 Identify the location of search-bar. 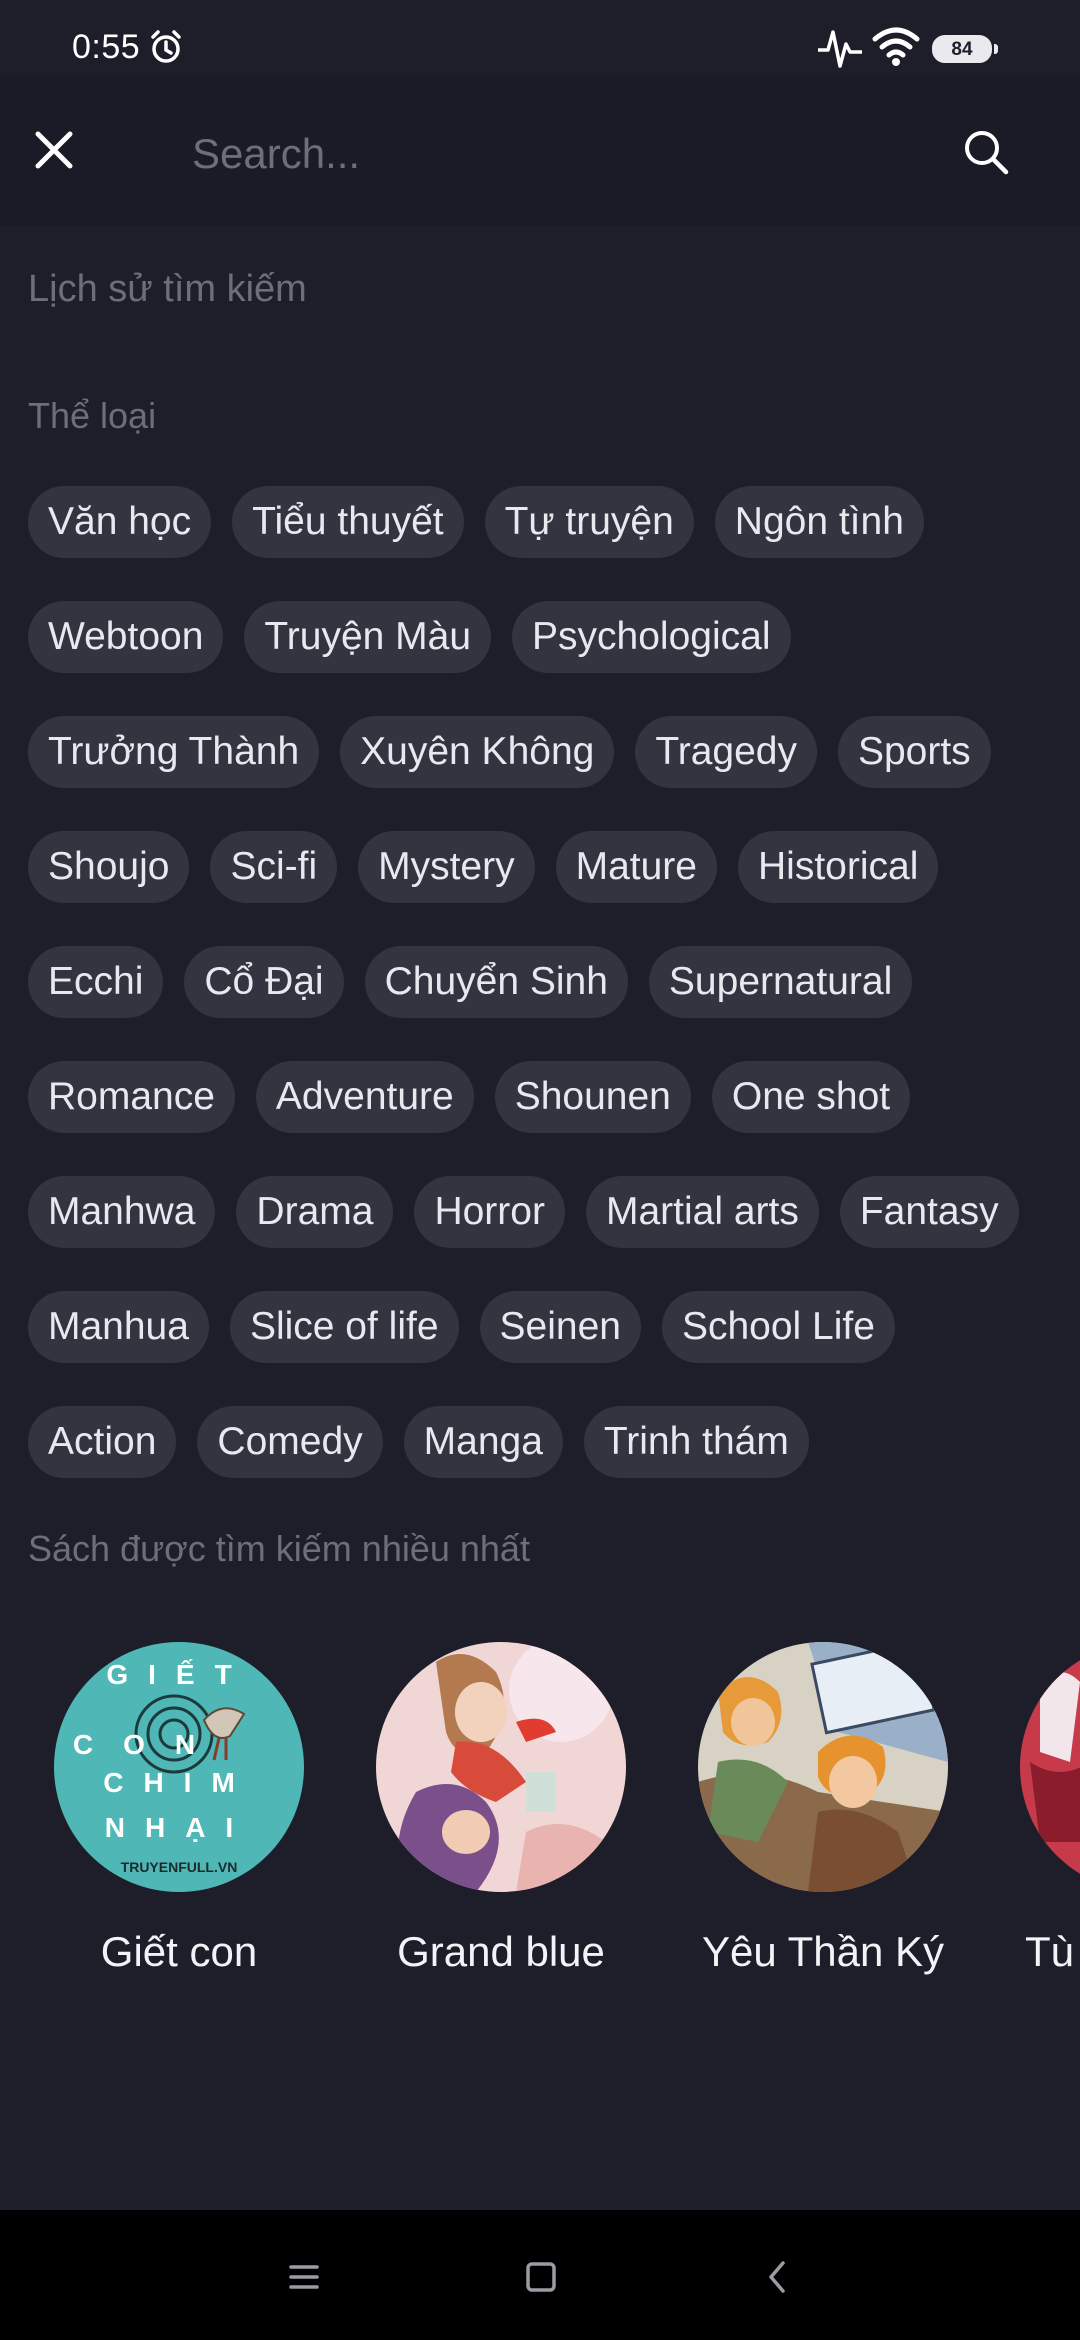
(540, 151).